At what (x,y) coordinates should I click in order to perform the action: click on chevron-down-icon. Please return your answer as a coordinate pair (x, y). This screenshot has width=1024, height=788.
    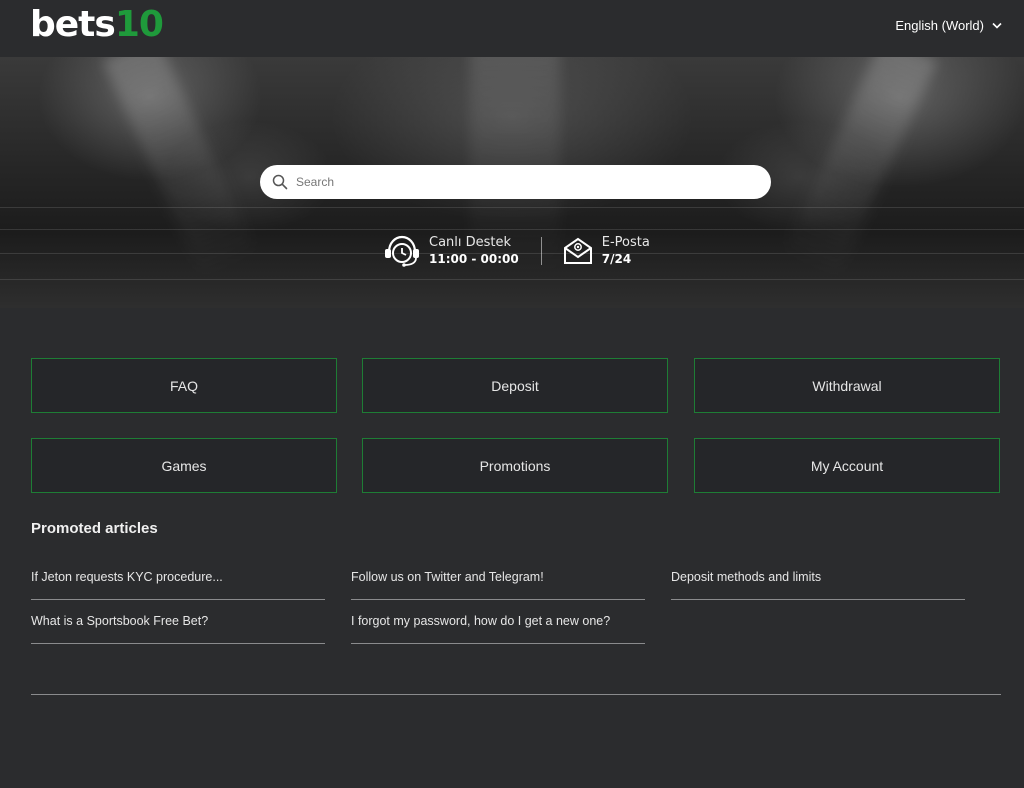
    Looking at the image, I should click on (997, 25).